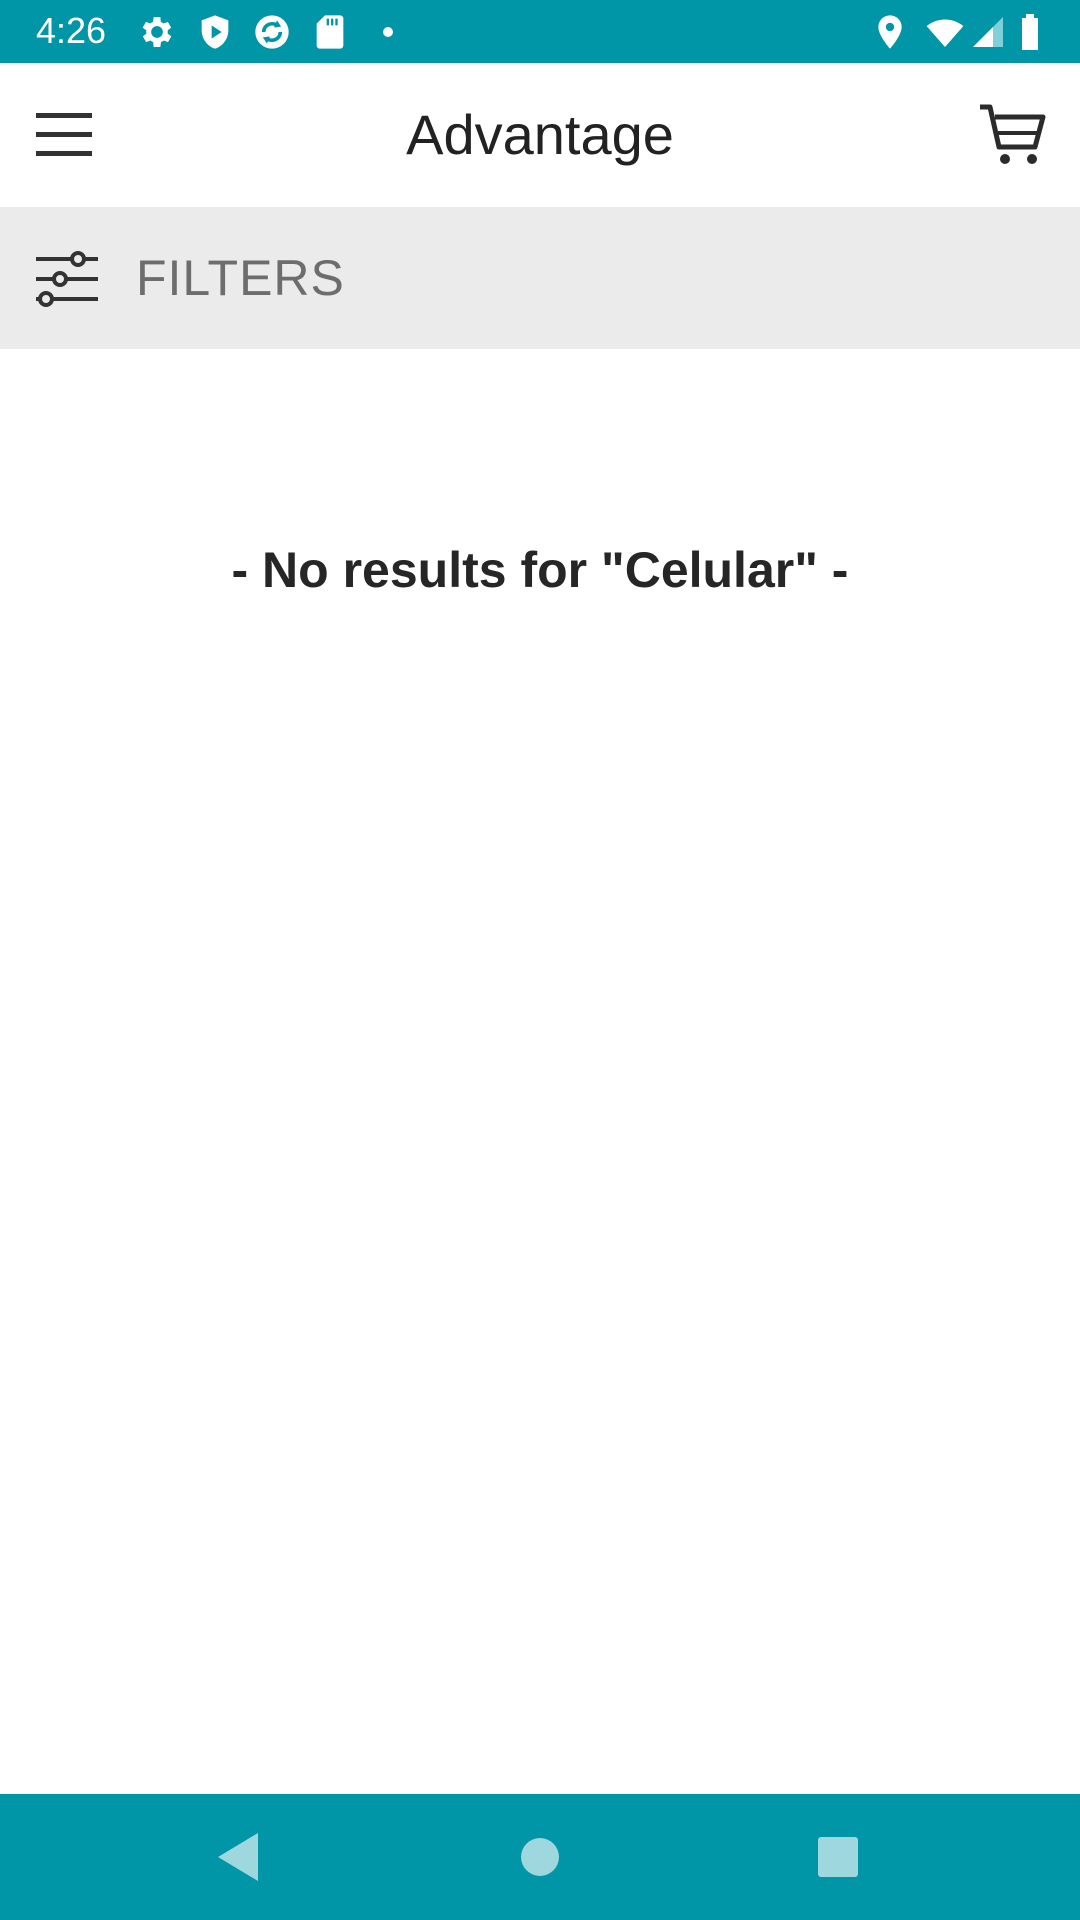 Image resolution: width=1080 pixels, height=1920 pixels. I want to click on home-icon, so click(540, 1857).